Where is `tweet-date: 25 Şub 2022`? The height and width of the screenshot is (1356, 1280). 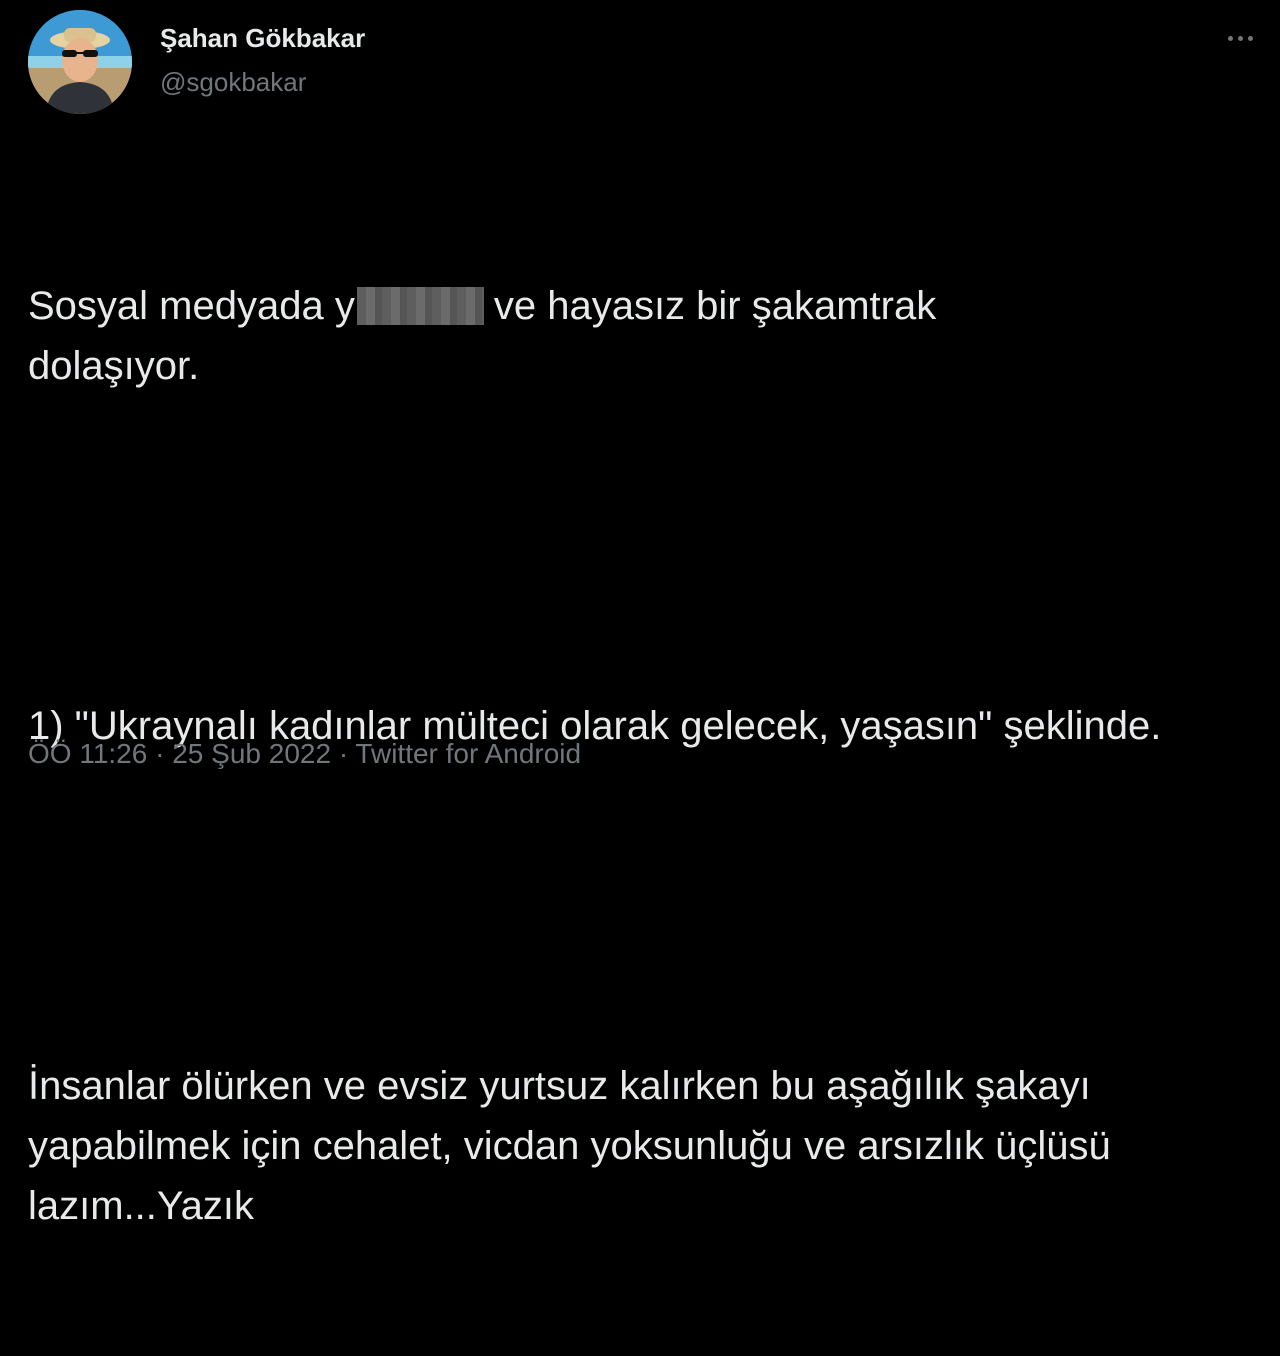
tweet-date: 25 Şub 2022 is located at coordinates (251, 753).